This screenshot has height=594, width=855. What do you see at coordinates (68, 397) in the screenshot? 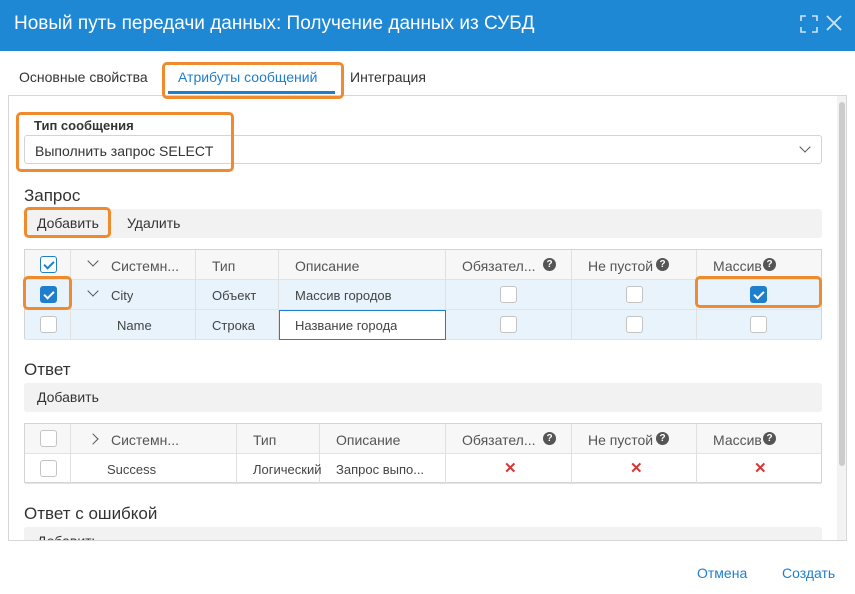
I see `response-add-button: Добавить` at bounding box center [68, 397].